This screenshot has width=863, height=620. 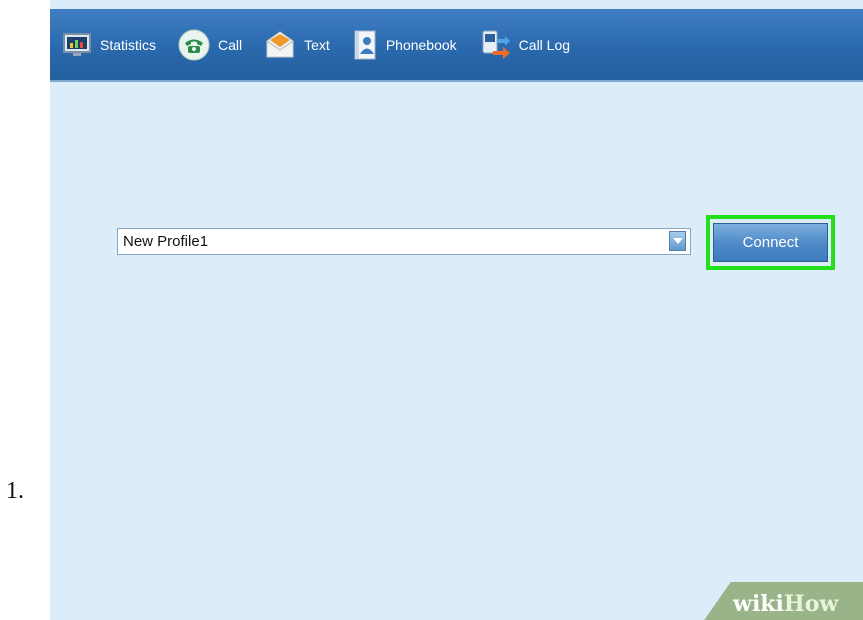 I want to click on toolbar: Statistics Call Text Phonebook Call Log, so click(x=456, y=45).